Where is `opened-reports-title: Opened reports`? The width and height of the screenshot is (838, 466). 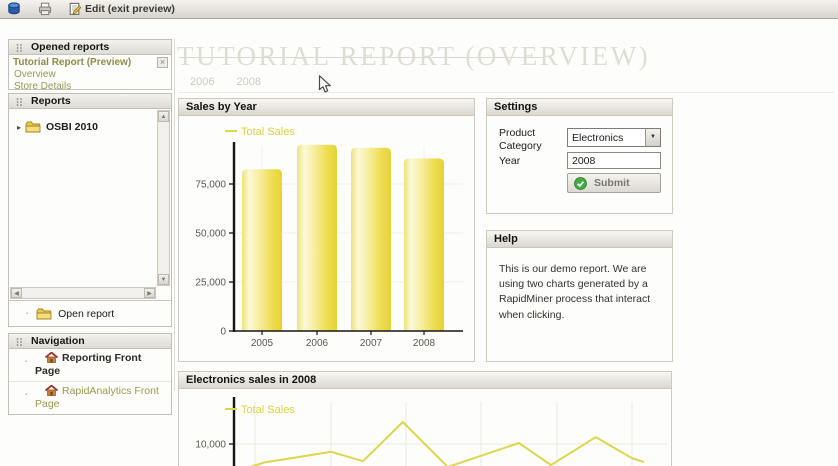
opened-reports-title: Opened reports is located at coordinates (70, 47).